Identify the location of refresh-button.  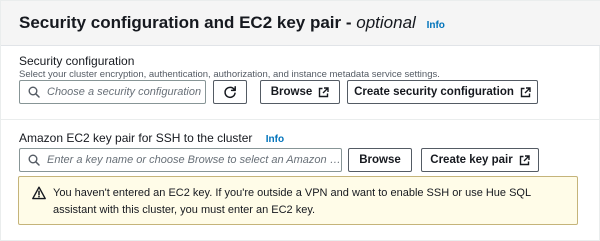
(230, 92).